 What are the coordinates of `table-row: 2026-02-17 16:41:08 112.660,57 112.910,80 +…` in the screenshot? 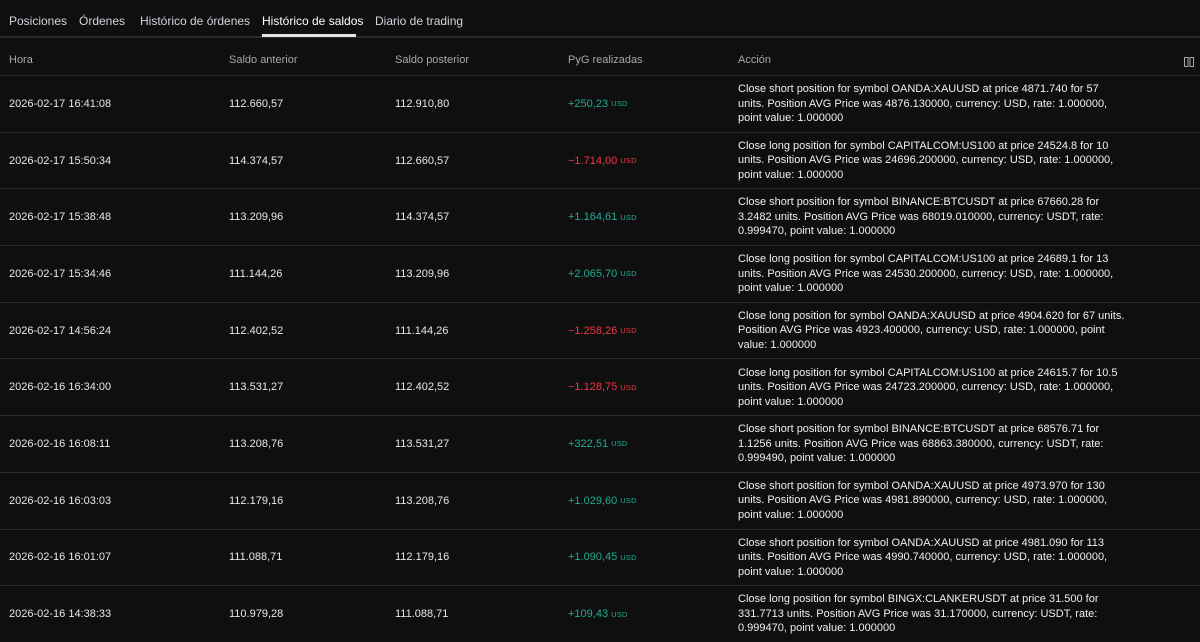 It's located at (600, 104).